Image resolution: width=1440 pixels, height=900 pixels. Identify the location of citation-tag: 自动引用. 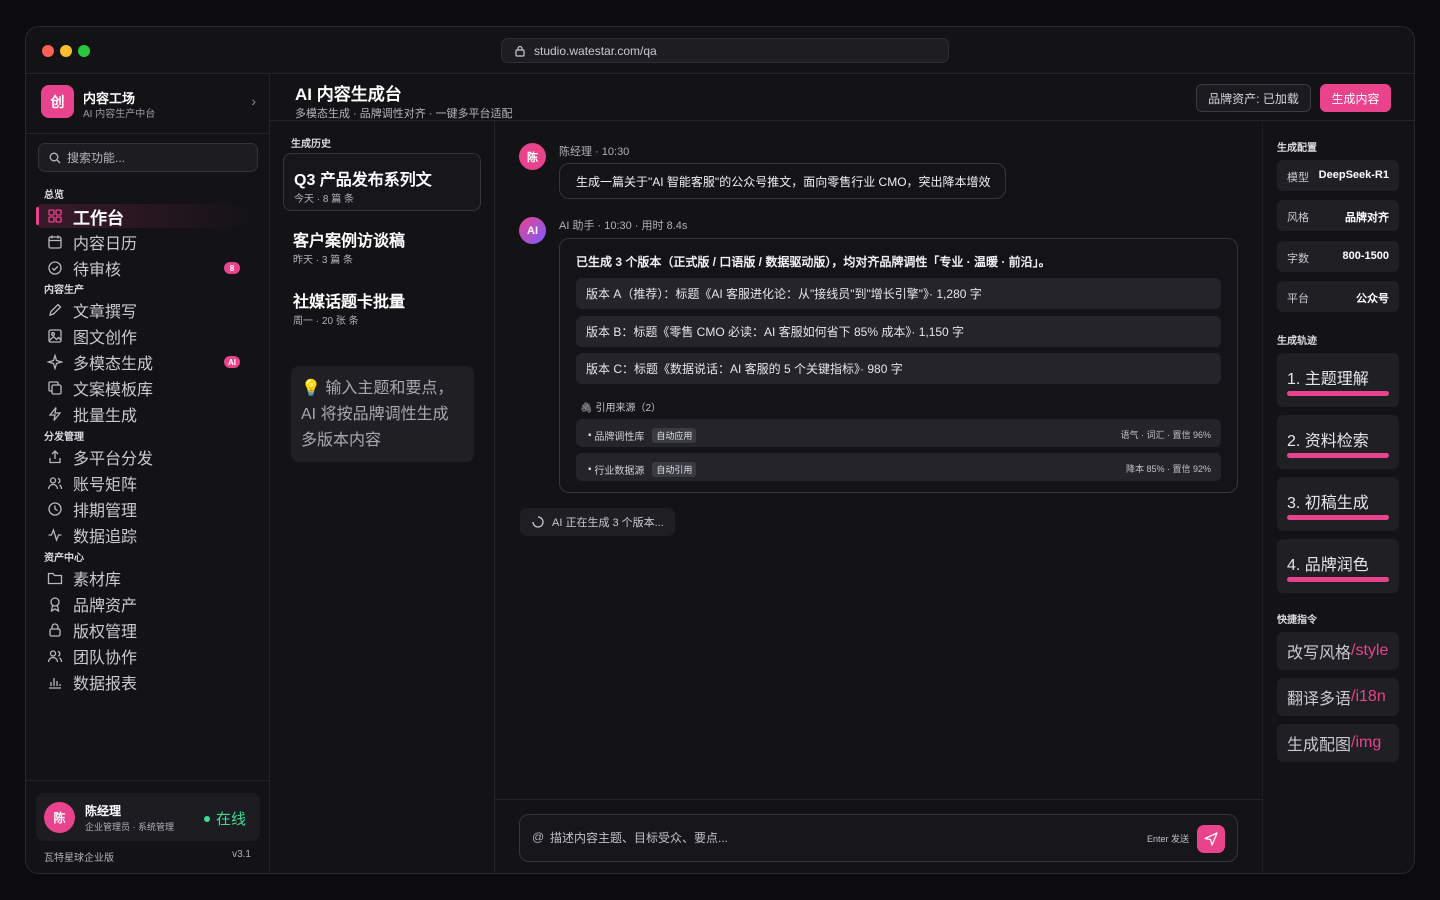
(674, 469).